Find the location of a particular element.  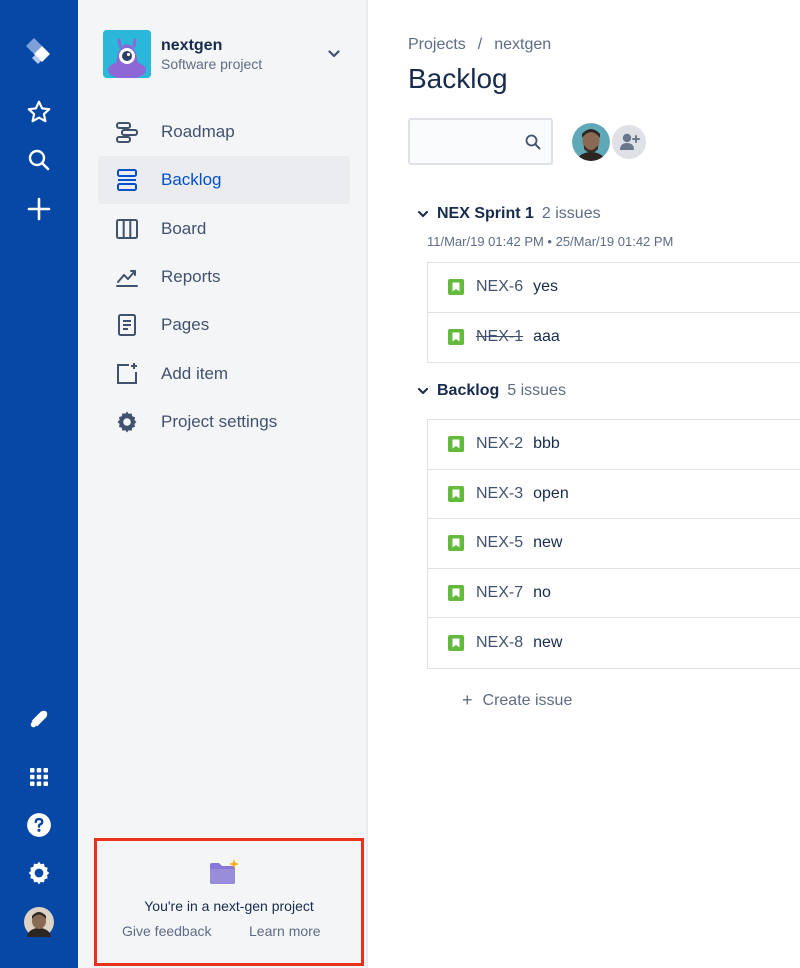

issue-key: NEX-6 is located at coordinates (499, 287).